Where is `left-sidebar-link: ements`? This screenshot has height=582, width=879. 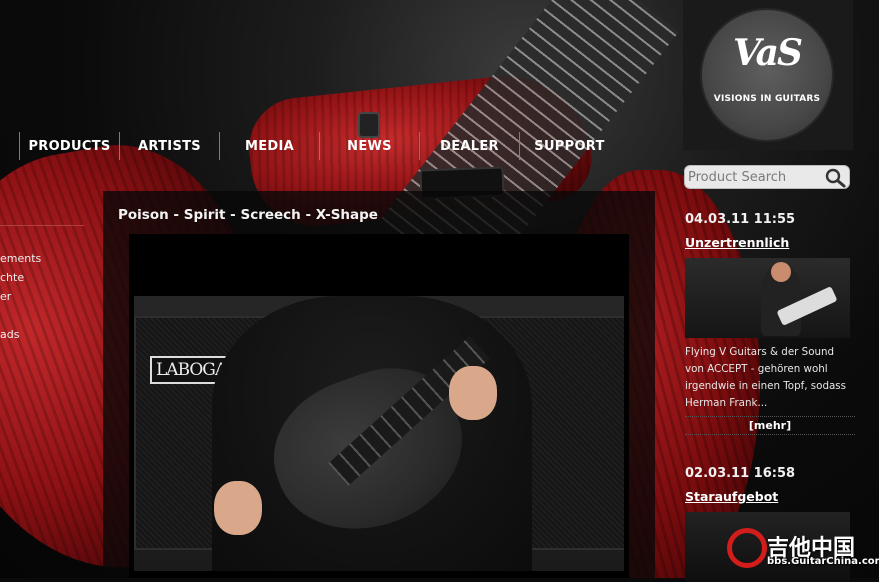
left-sidebar-link: ements is located at coordinates (50, 258).